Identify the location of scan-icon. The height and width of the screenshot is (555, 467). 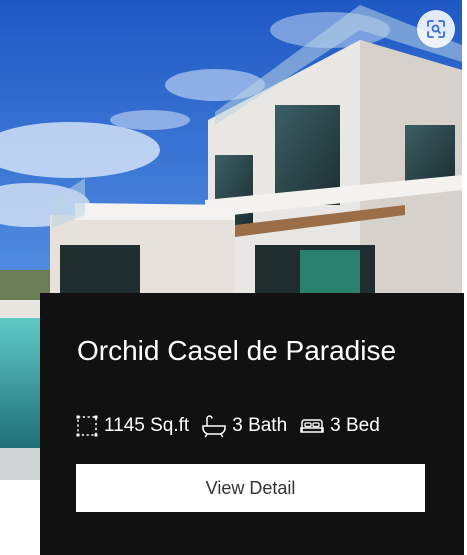
(436, 29).